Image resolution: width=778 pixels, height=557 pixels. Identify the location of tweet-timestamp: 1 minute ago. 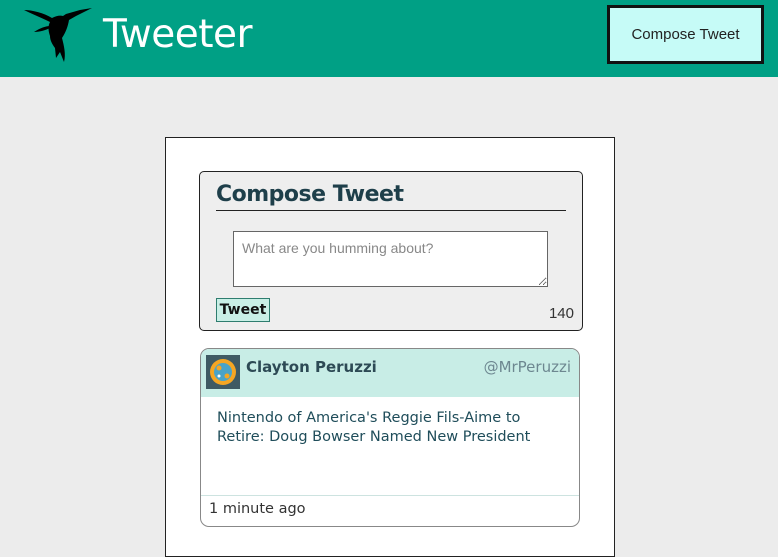
(257, 509).